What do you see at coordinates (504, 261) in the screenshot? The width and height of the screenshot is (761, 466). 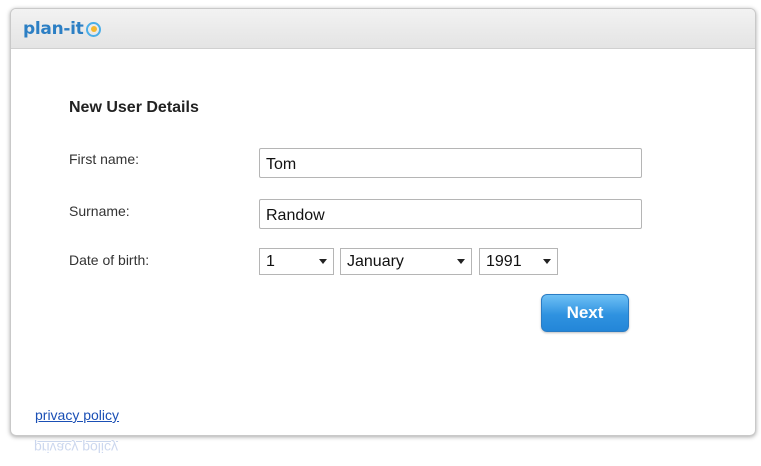 I see `birth-year-value: 1991` at bounding box center [504, 261].